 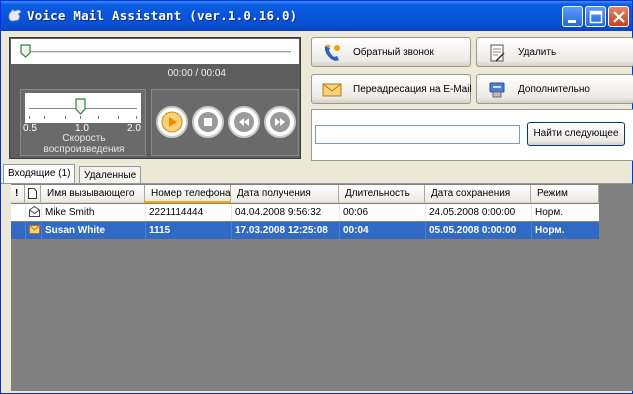 I want to click on maximize-button, so click(x=595, y=16).